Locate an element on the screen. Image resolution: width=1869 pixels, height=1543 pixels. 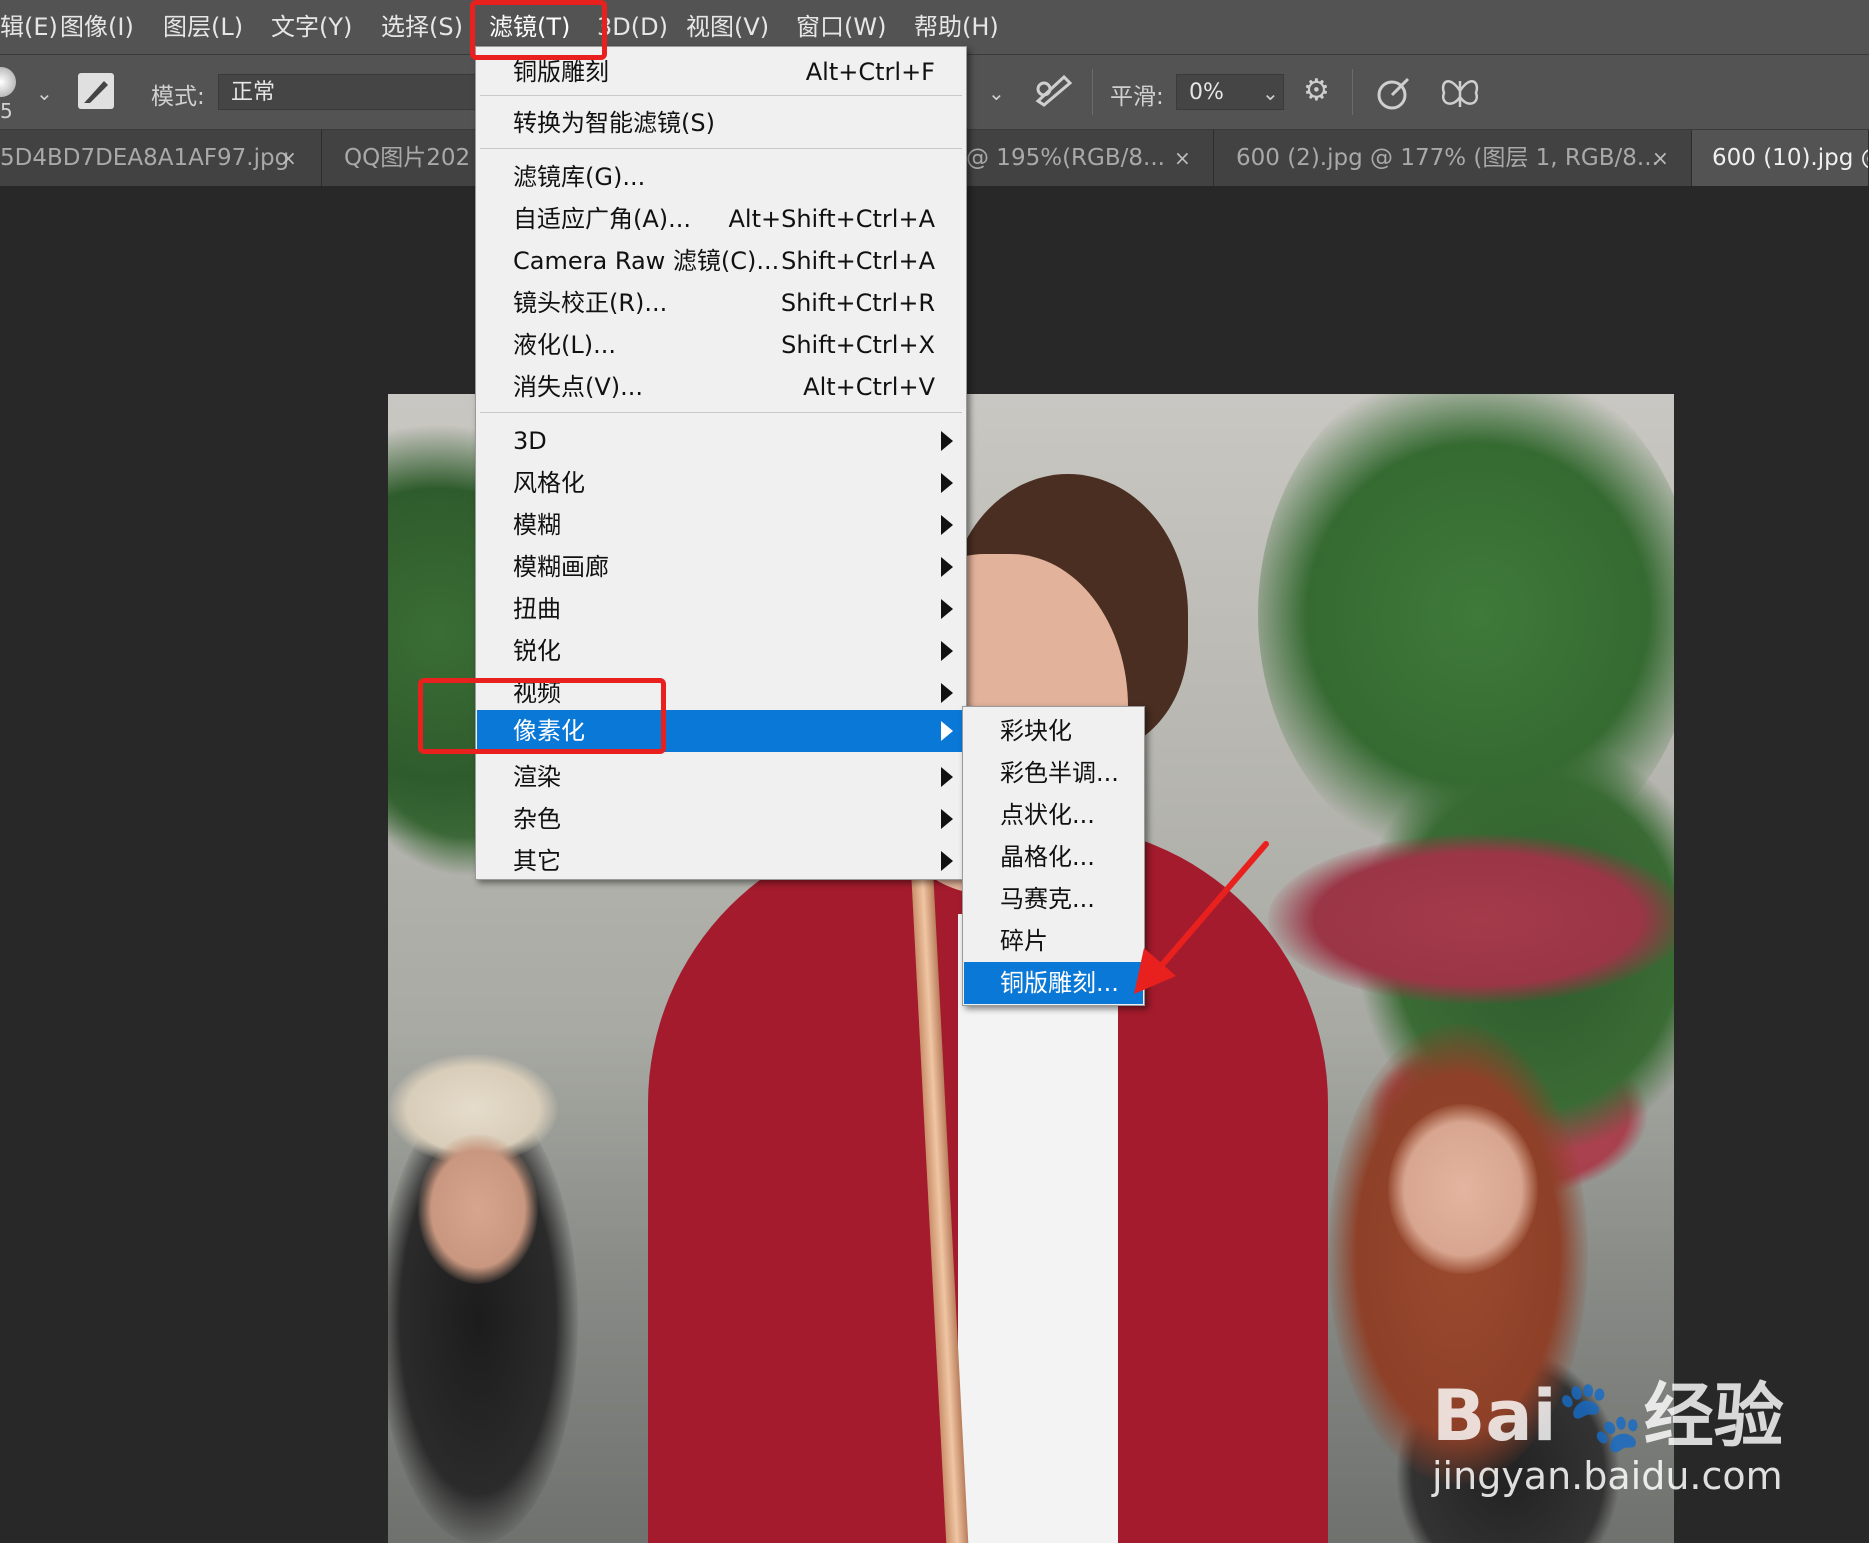
tab-title: 5D4BD7DEA8A1AF97.jpg is located at coordinates (145, 158).